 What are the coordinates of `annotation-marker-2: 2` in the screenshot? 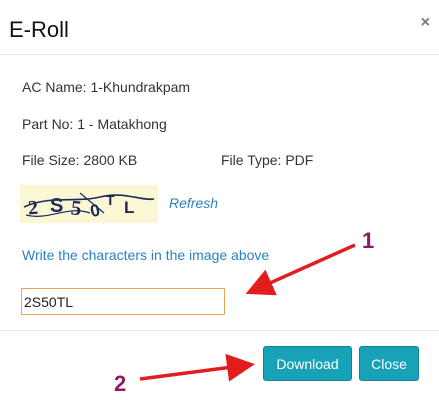 It's located at (120, 383).